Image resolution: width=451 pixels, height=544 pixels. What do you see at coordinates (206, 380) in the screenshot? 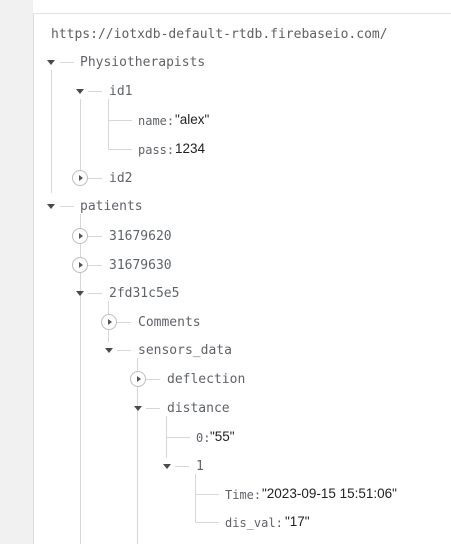
I see `node-deflection: deflection` at bounding box center [206, 380].